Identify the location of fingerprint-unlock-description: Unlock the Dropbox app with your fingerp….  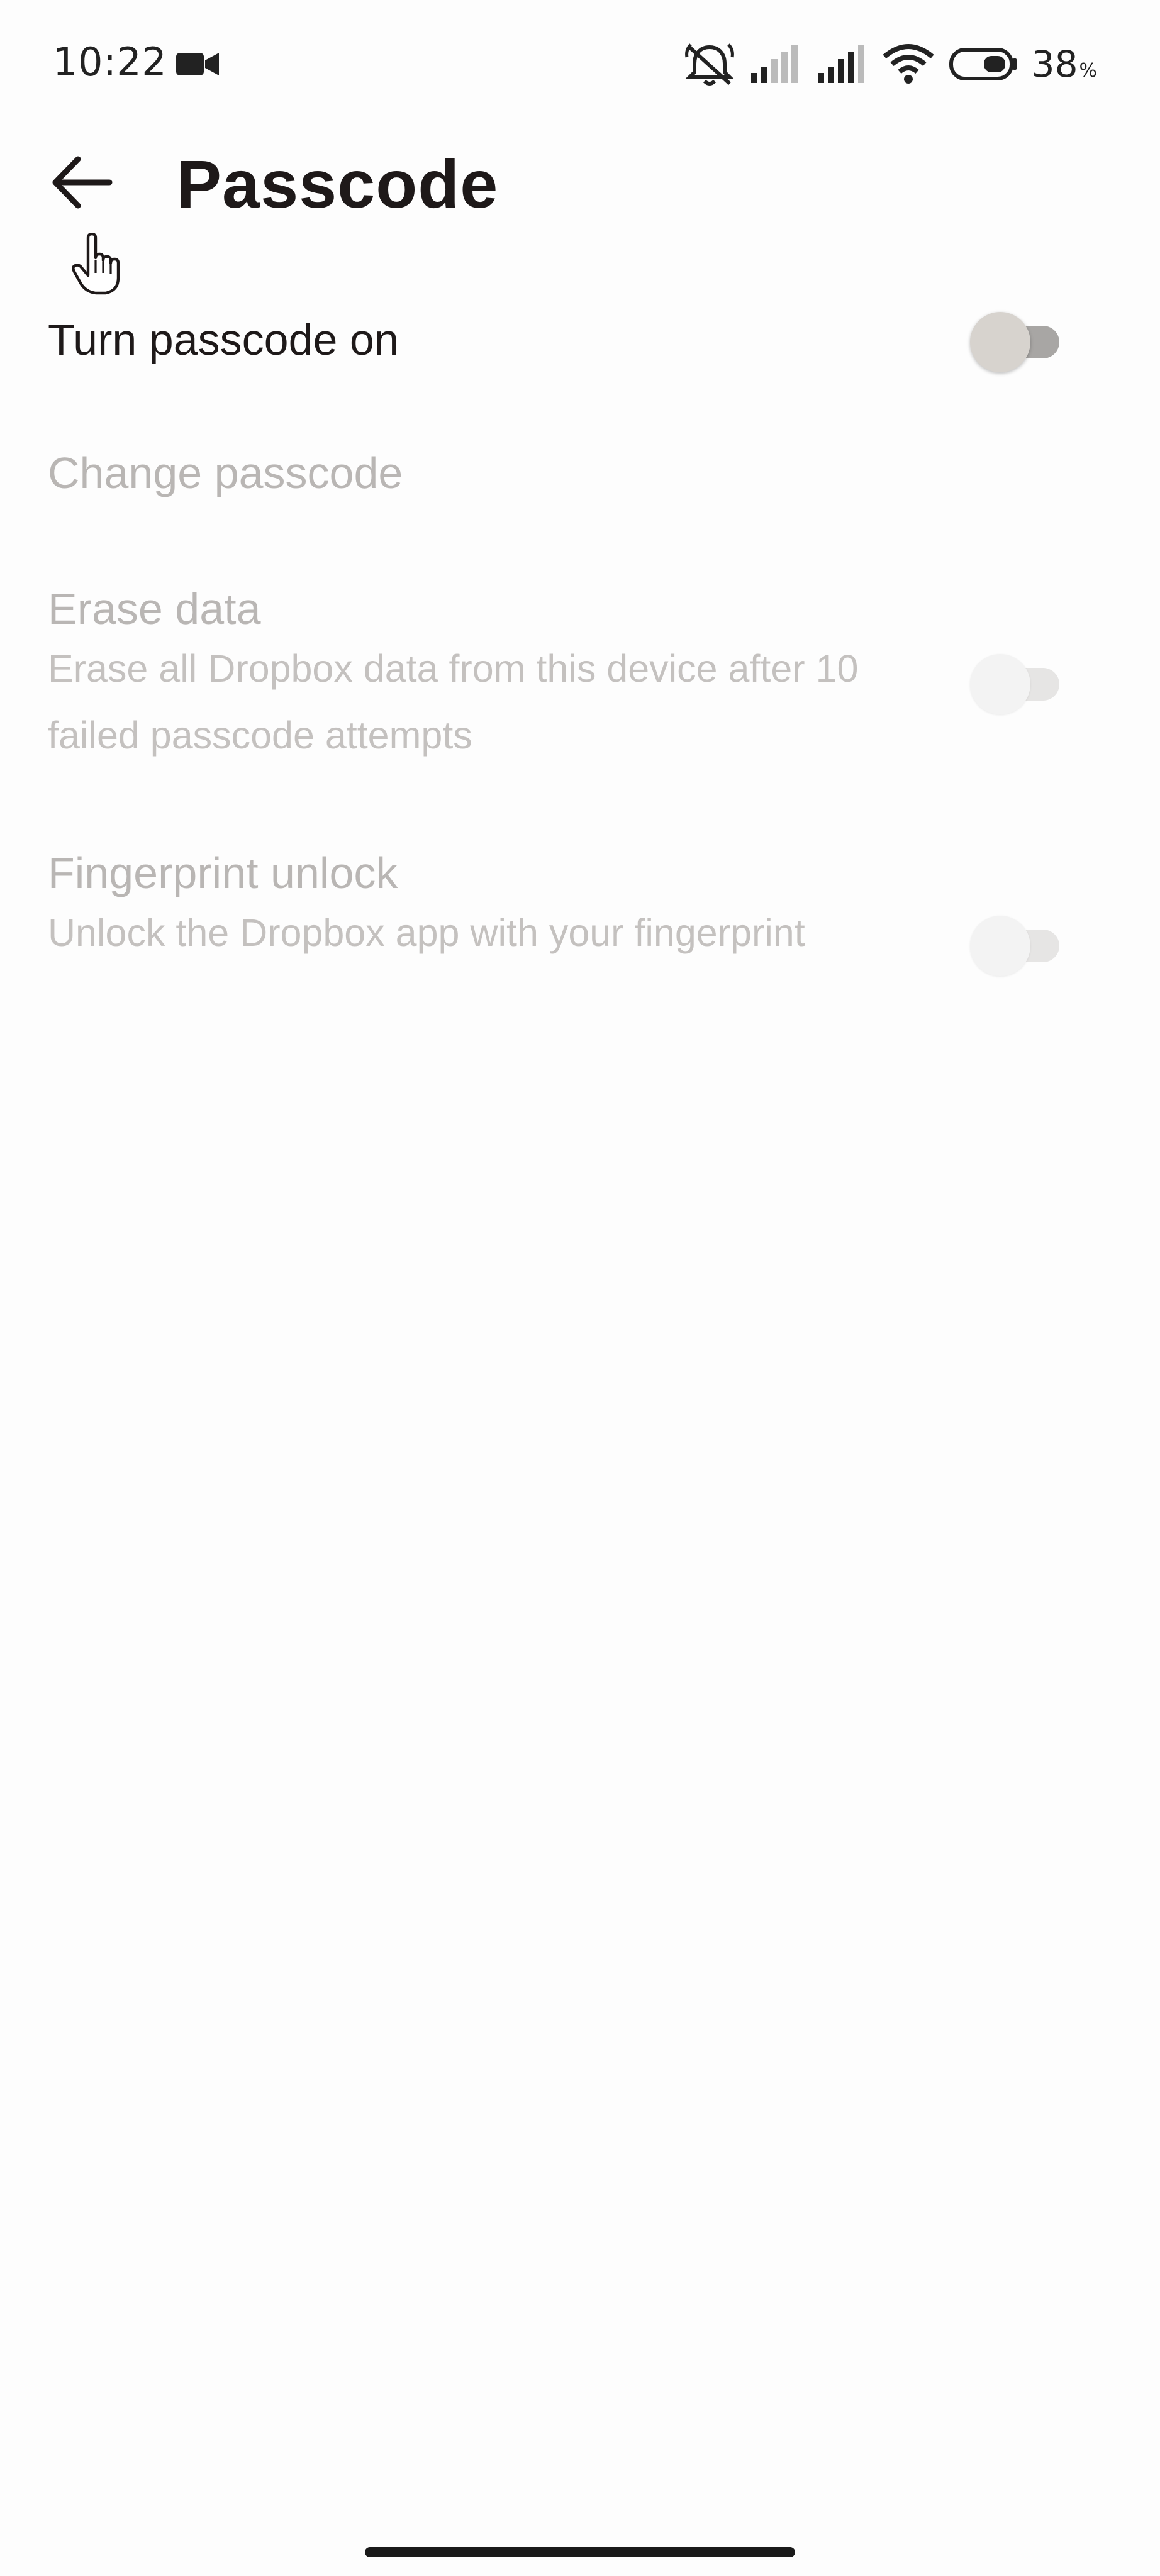
(426, 932).